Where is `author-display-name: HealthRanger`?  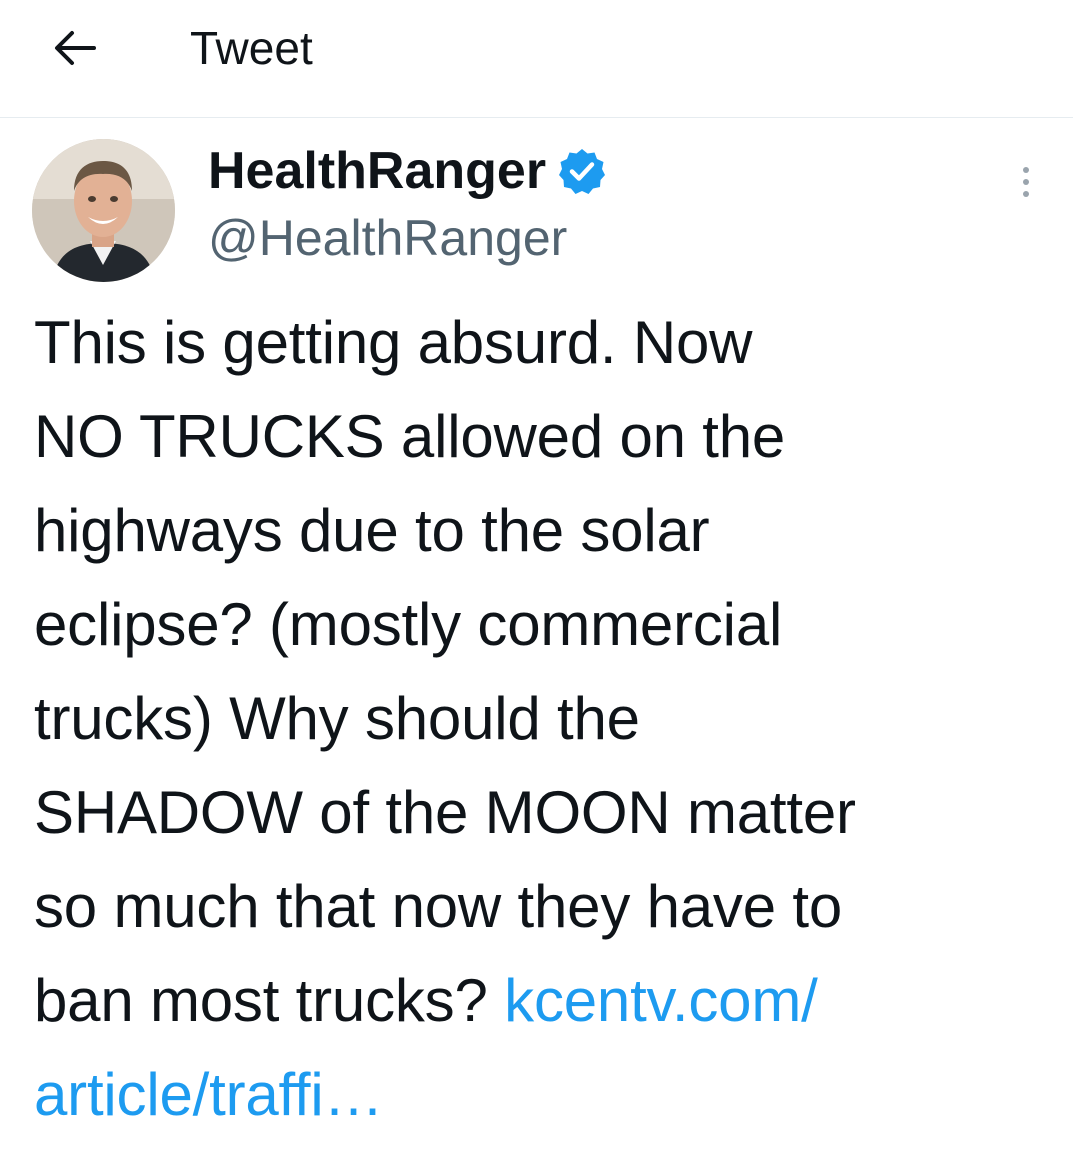 author-display-name: HealthRanger is located at coordinates (407, 171).